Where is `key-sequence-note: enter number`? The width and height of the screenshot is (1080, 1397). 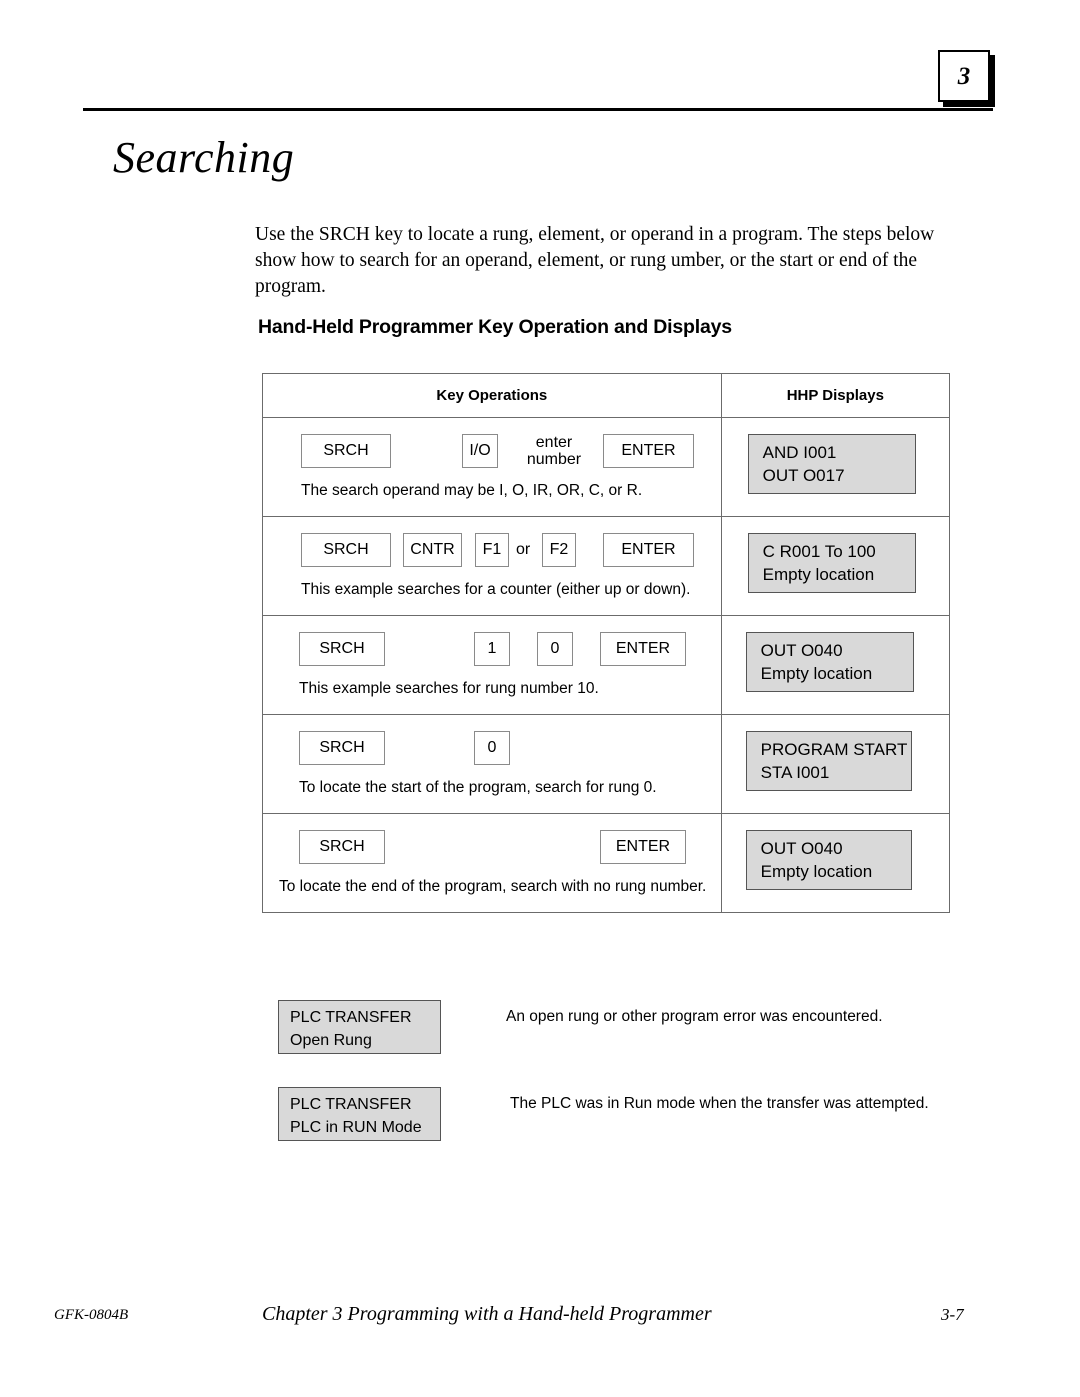
key-sequence-note: enter number is located at coordinates (554, 451).